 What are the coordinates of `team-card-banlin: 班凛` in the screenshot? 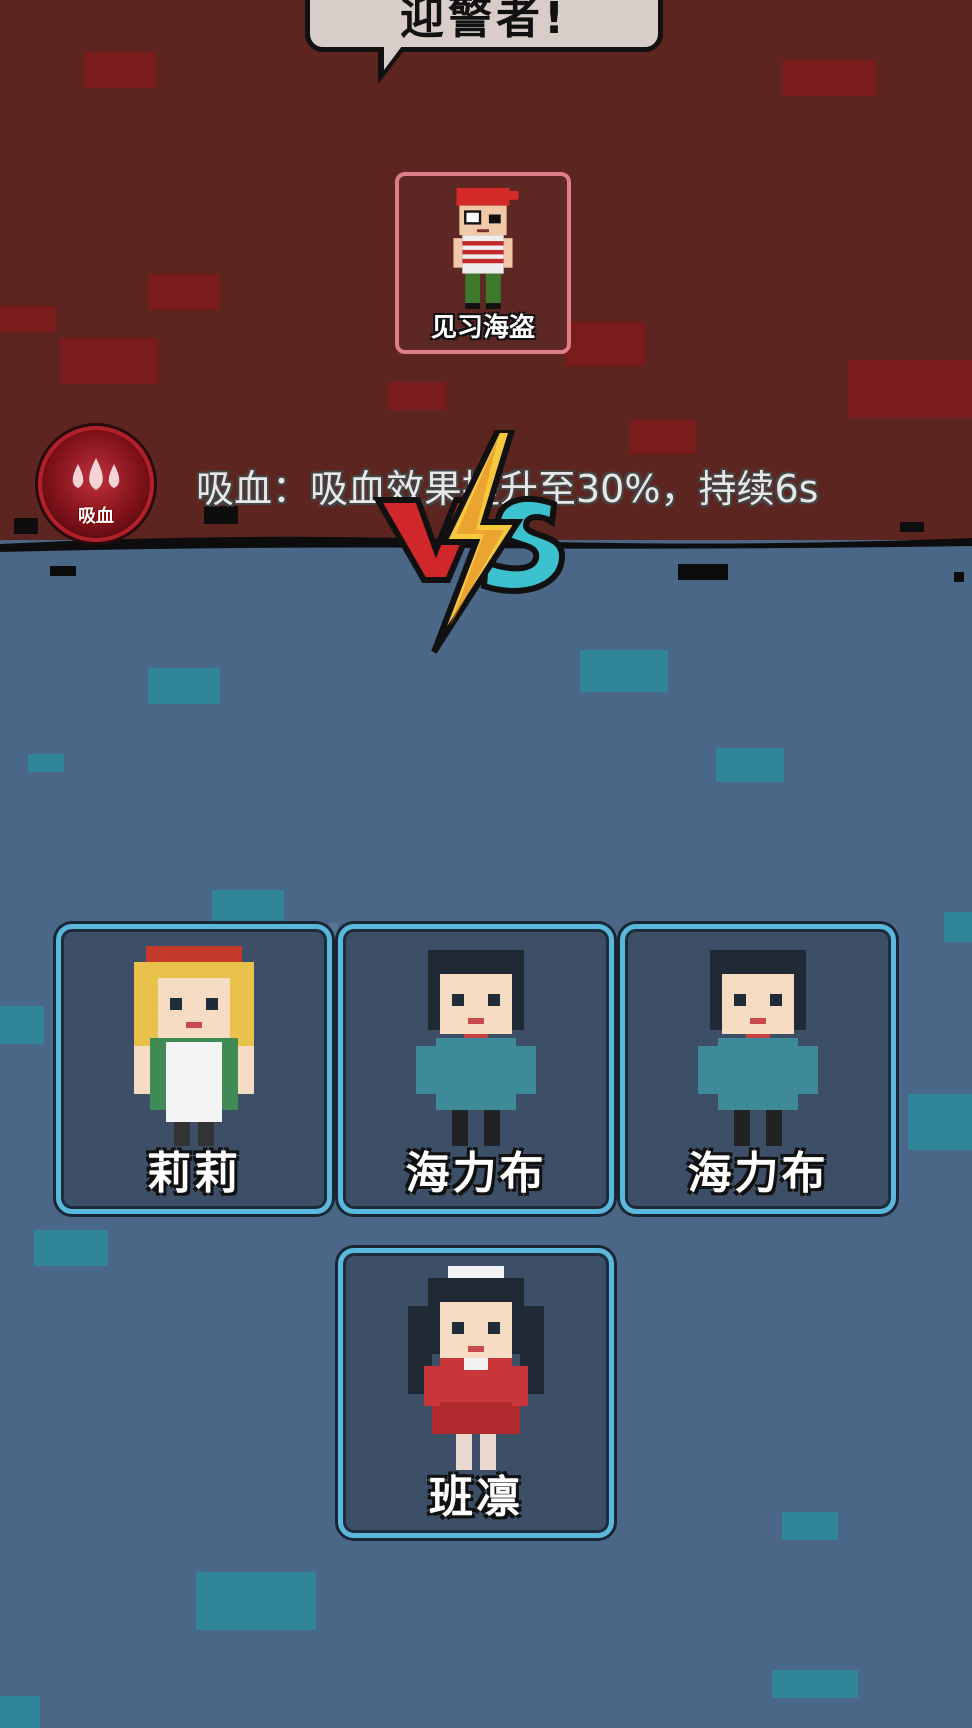 It's located at (476, 1393).